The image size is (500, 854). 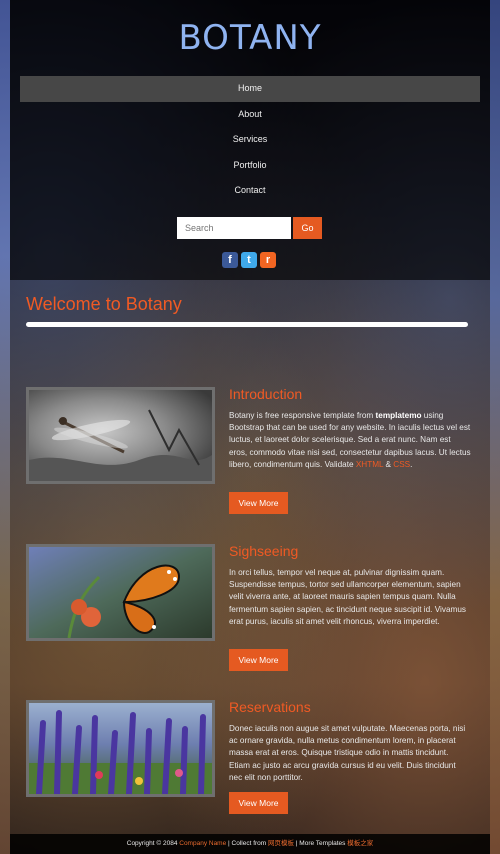 What do you see at coordinates (250, 191) in the screenshot?
I see `nav-item-contact: Contact` at bounding box center [250, 191].